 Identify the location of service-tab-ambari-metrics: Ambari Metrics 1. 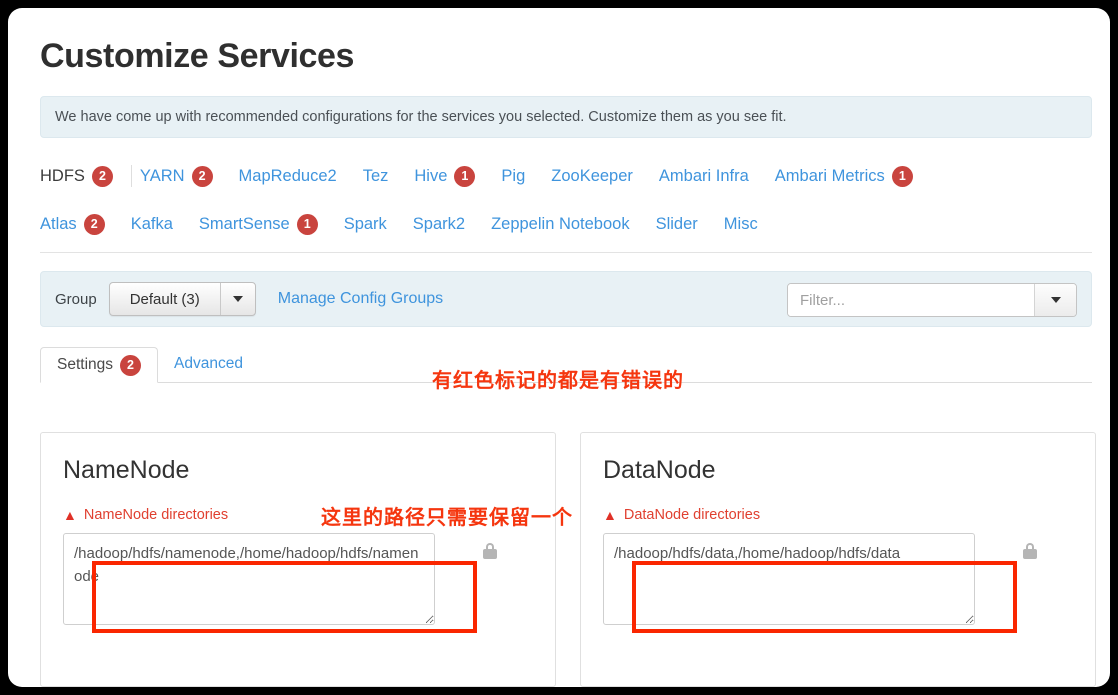
(844, 176).